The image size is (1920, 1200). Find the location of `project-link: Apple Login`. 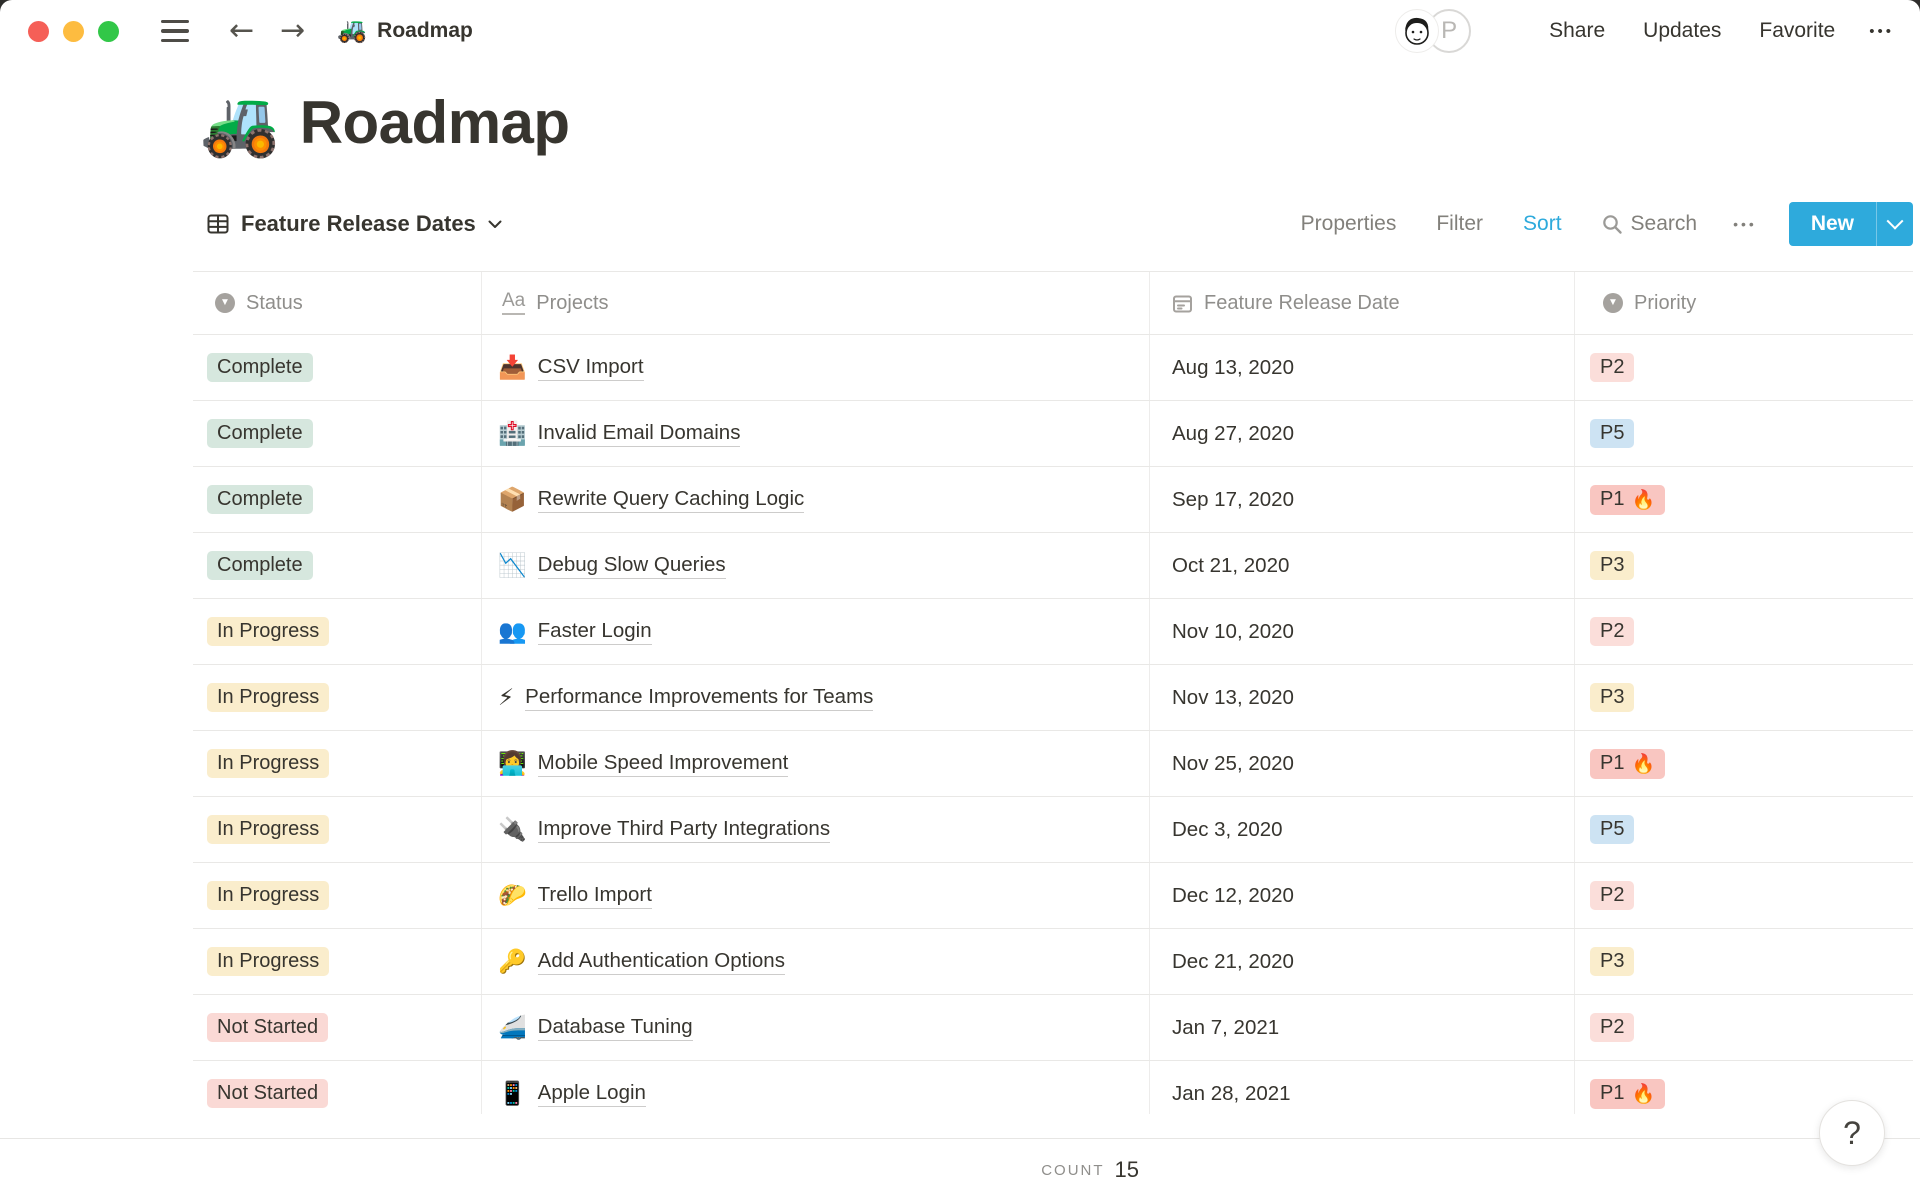

project-link: Apple Login is located at coordinates (591, 1094).